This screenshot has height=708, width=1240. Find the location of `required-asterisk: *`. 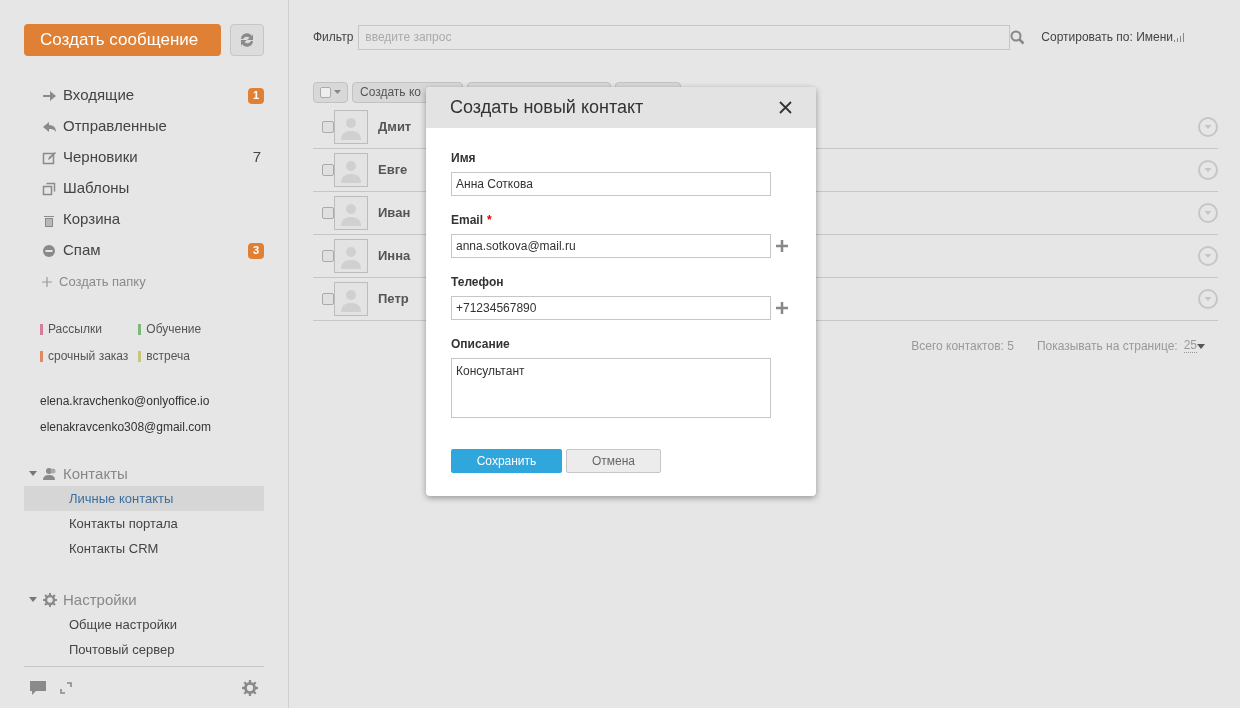

required-asterisk: * is located at coordinates (489, 220).